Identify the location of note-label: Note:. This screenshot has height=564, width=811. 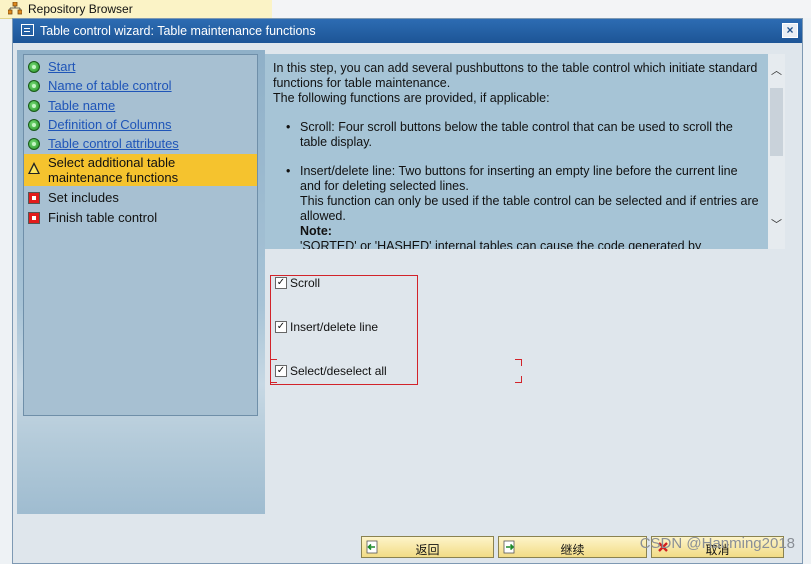
(316, 231).